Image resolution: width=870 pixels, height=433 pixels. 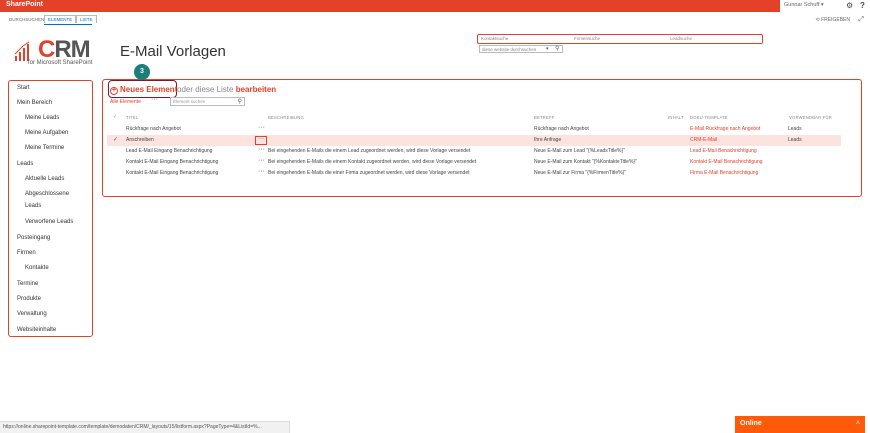 What do you see at coordinates (47, 194) in the screenshot?
I see `nav-closed-leads: Abgeschlossene` at bounding box center [47, 194].